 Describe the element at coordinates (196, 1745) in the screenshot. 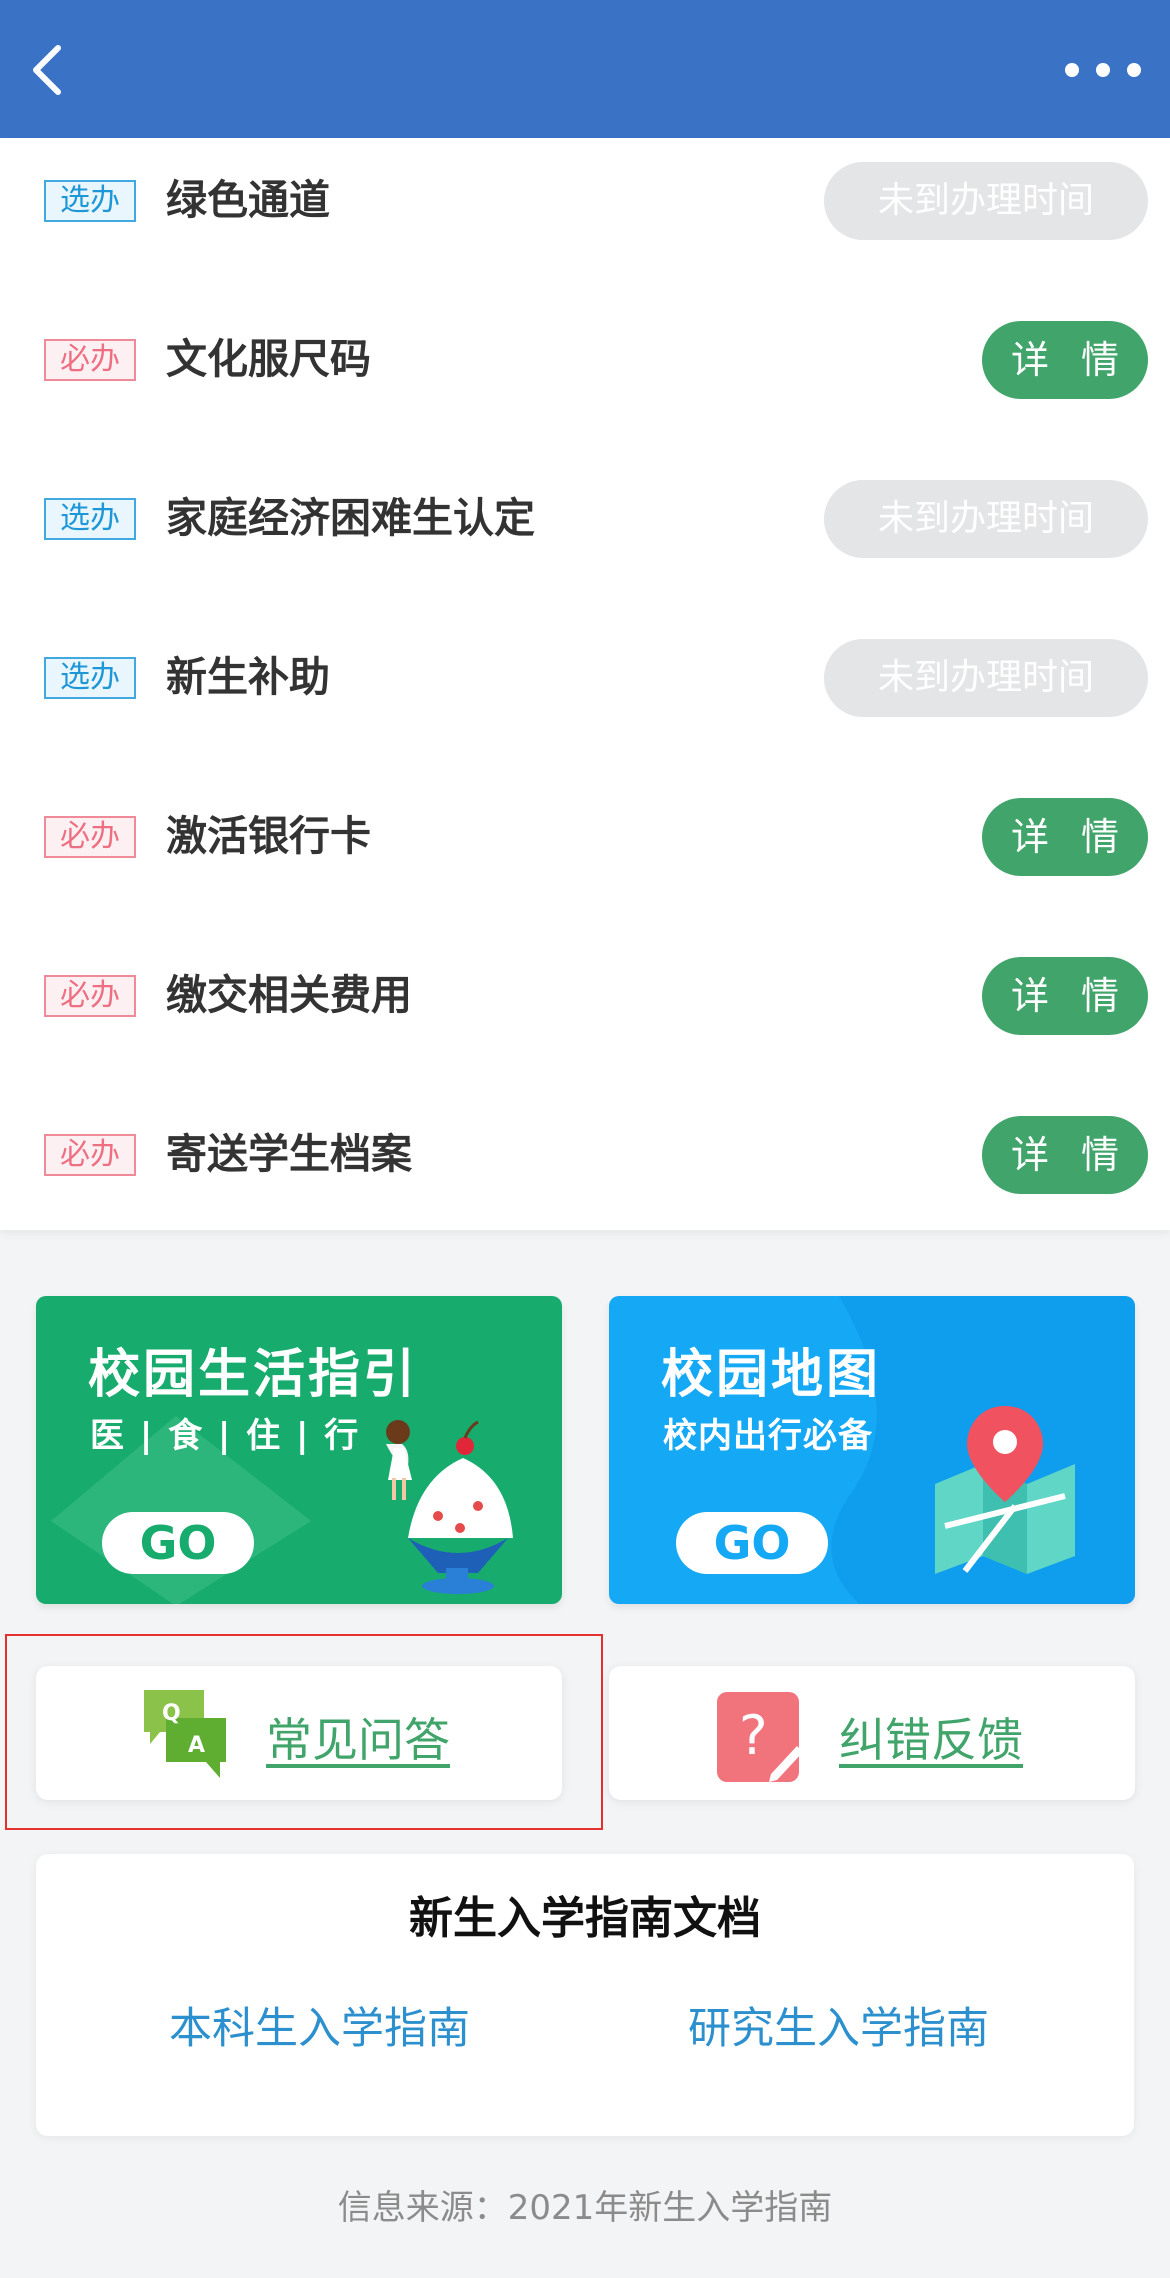

I see `svg-text: A` at that location.